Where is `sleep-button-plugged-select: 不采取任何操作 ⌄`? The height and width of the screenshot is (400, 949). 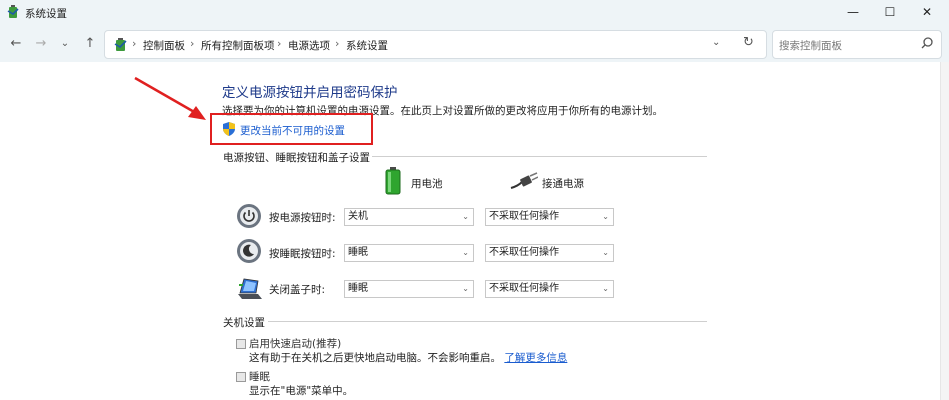 sleep-button-plugged-select: 不采取任何操作 ⌄ is located at coordinates (549, 253).